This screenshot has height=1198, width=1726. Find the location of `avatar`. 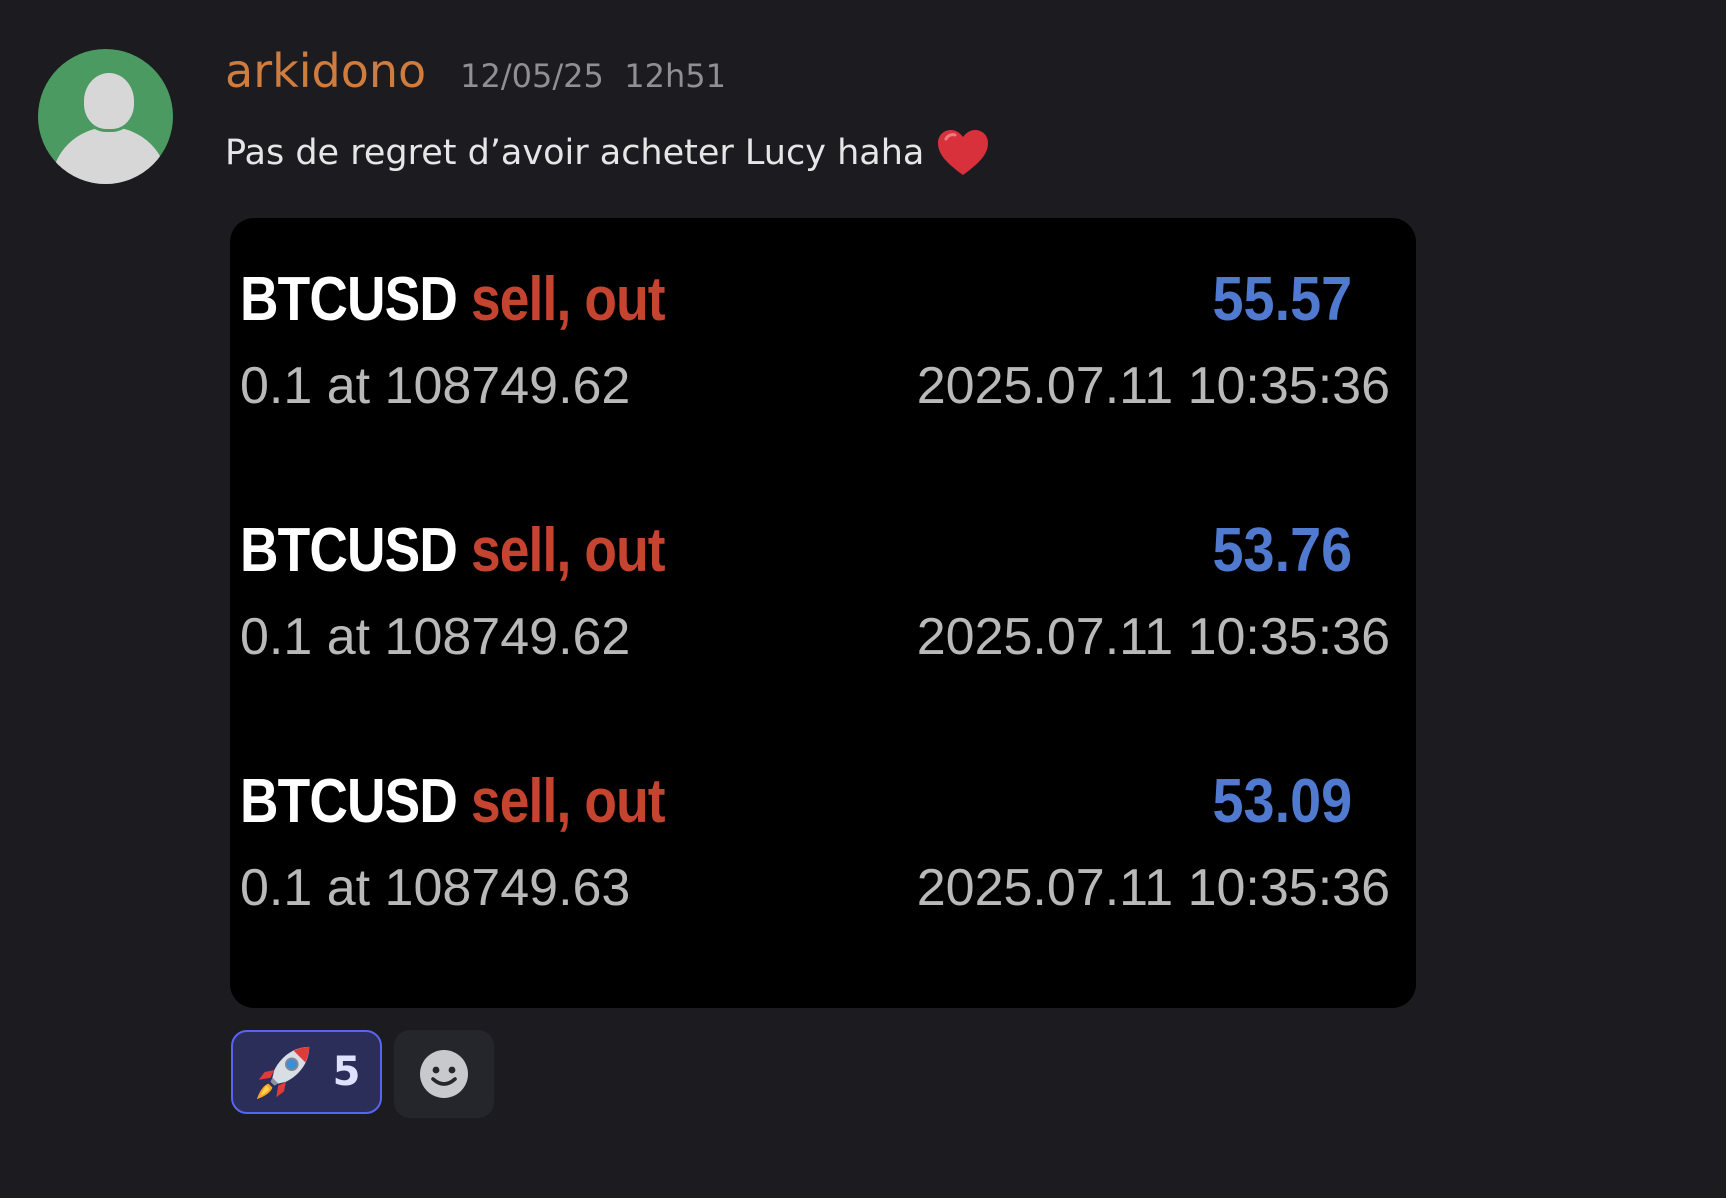

avatar is located at coordinates (105, 116).